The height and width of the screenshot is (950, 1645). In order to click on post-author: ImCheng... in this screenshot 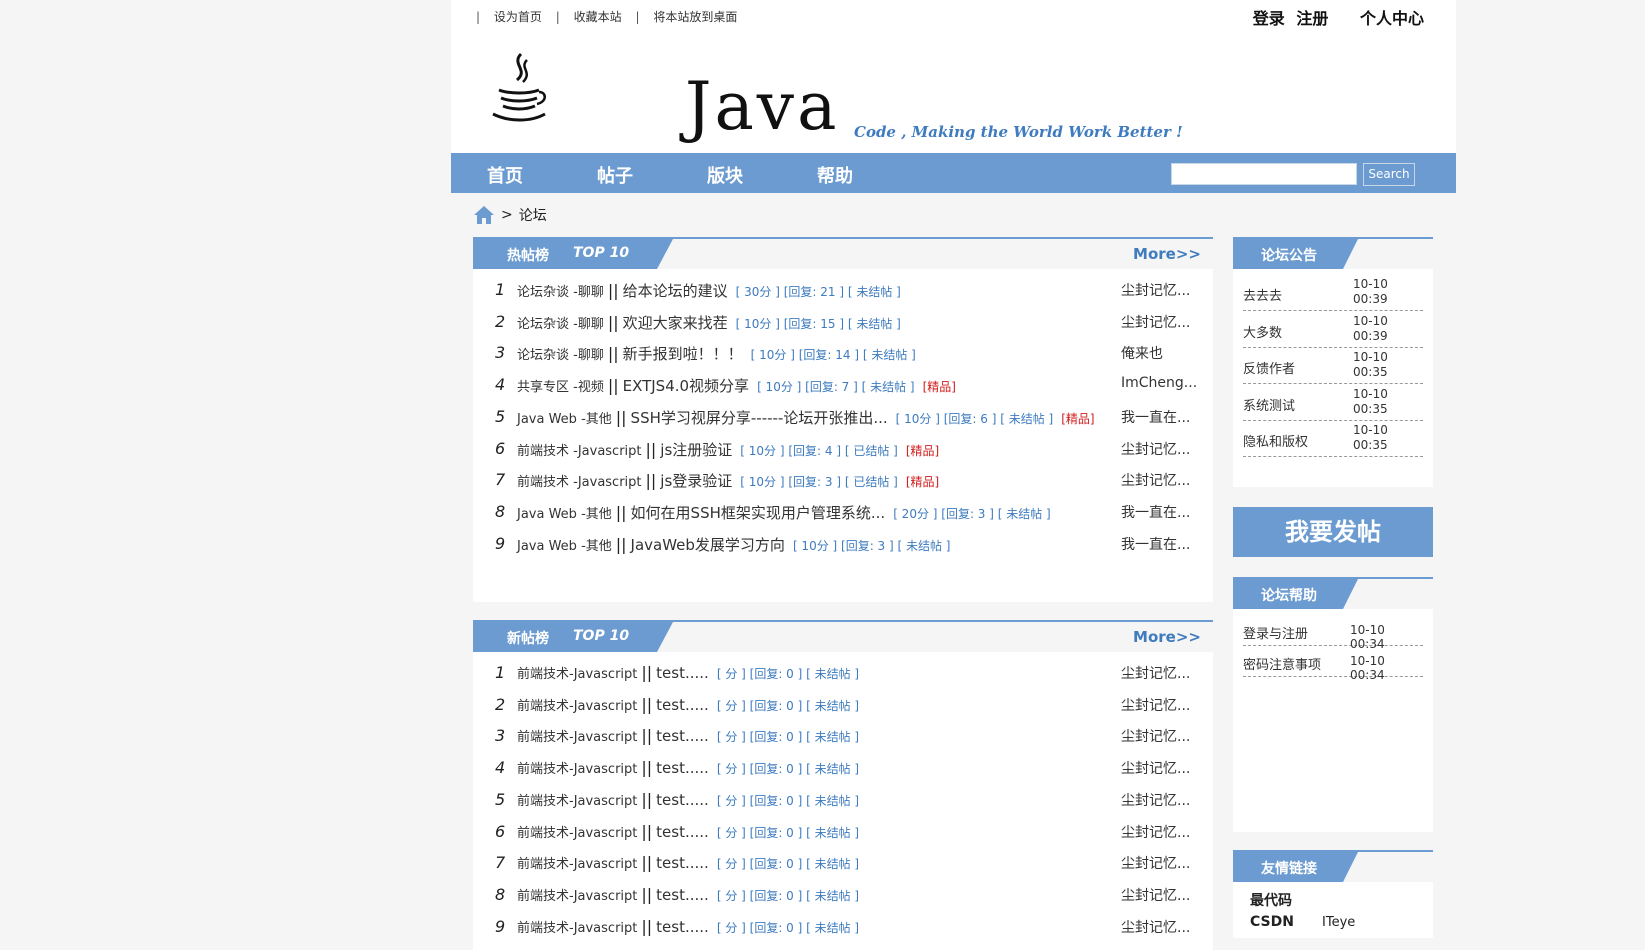, I will do `click(1160, 383)`.